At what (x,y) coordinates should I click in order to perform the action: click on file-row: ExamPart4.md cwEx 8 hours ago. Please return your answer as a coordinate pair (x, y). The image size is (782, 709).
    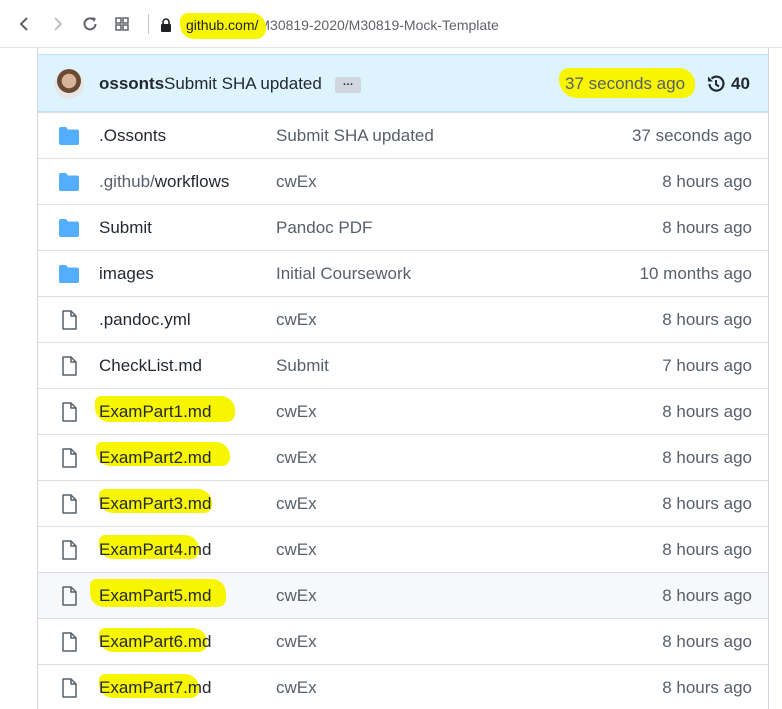
    Looking at the image, I should click on (403, 549).